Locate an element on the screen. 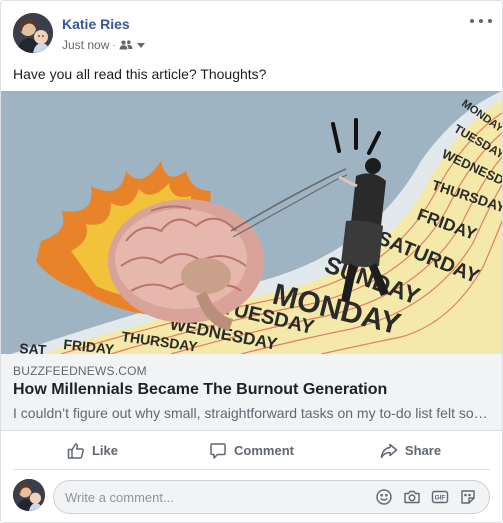 The width and height of the screenshot is (503, 523). gif-icon: GIF is located at coordinates (440, 497).